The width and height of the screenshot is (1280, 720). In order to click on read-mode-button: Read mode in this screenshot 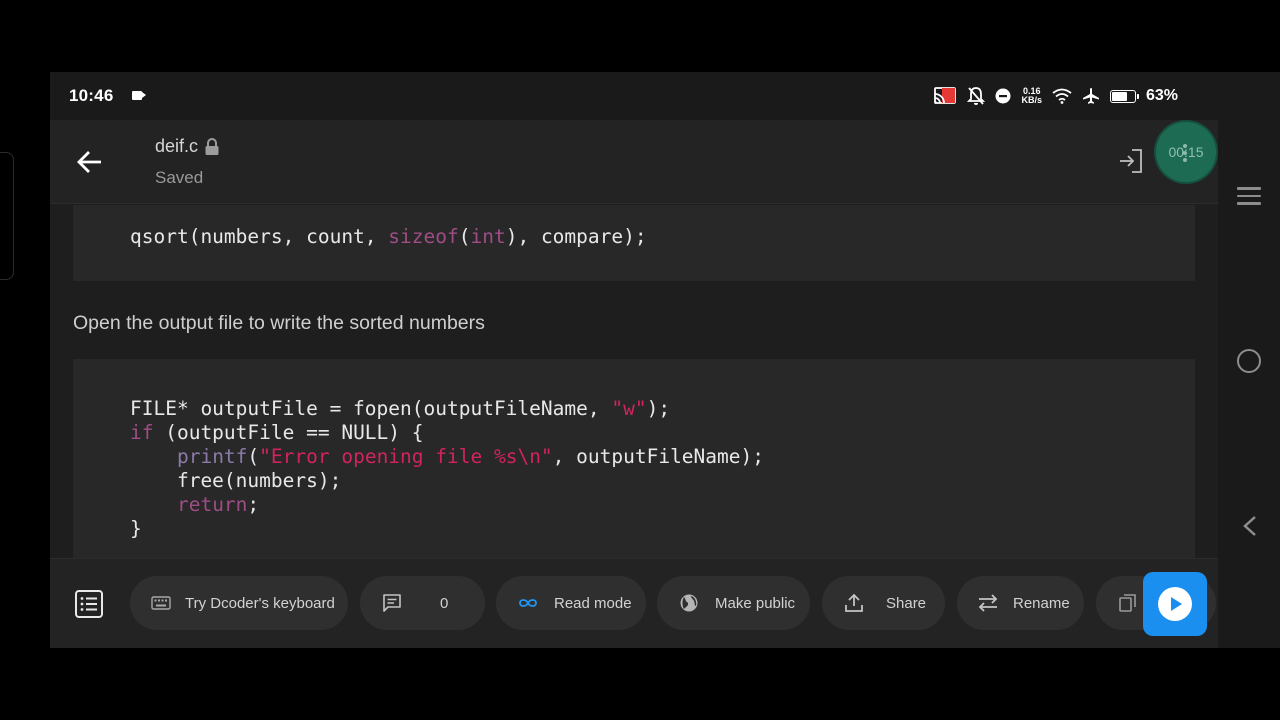, I will do `click(571, 603)`.